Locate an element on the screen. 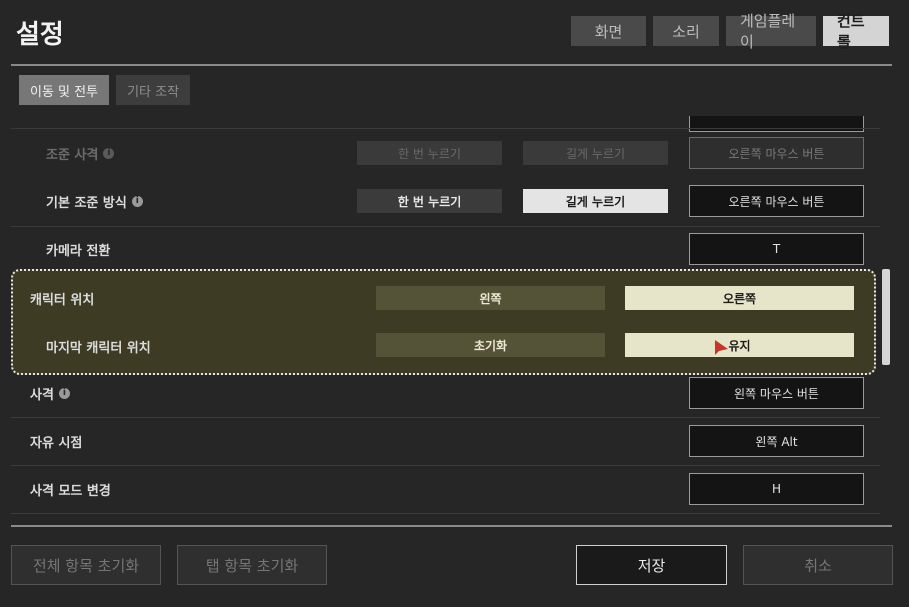 The height and width of the screenshot is (607, 909). row-camera-switch: 카메라 전환 T is located at coordinates (445, 249).